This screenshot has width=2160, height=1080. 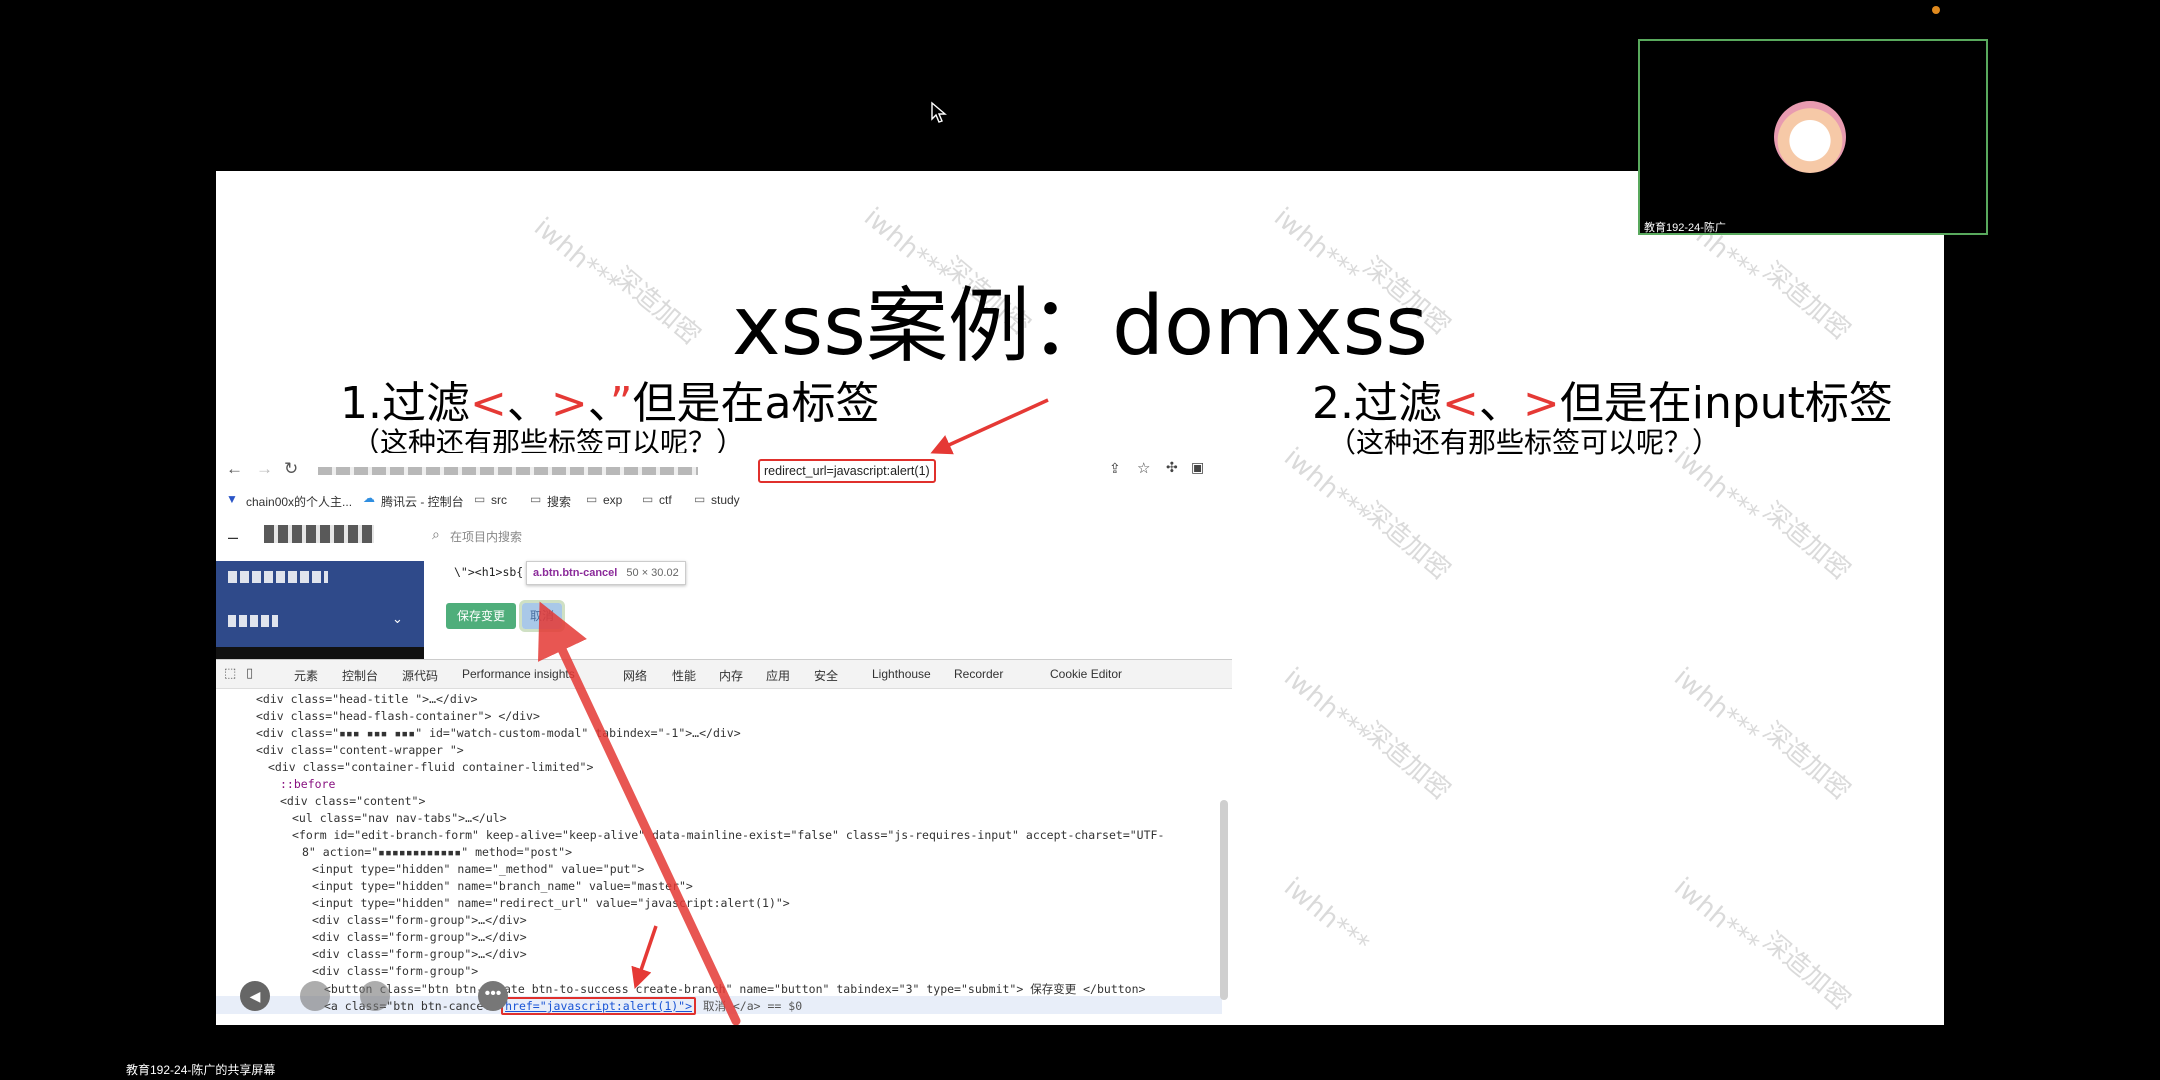 What do you see at coordinates (939, 112) in the screenshot?
I see `mouse-cursor-icon` at bounding box center [939, 112].